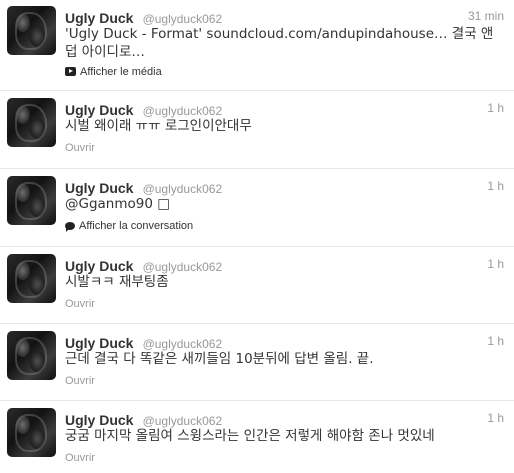 This screenshot has width=514, height=473. I want to click on conversation-bubble-icon, so click(70, 227).